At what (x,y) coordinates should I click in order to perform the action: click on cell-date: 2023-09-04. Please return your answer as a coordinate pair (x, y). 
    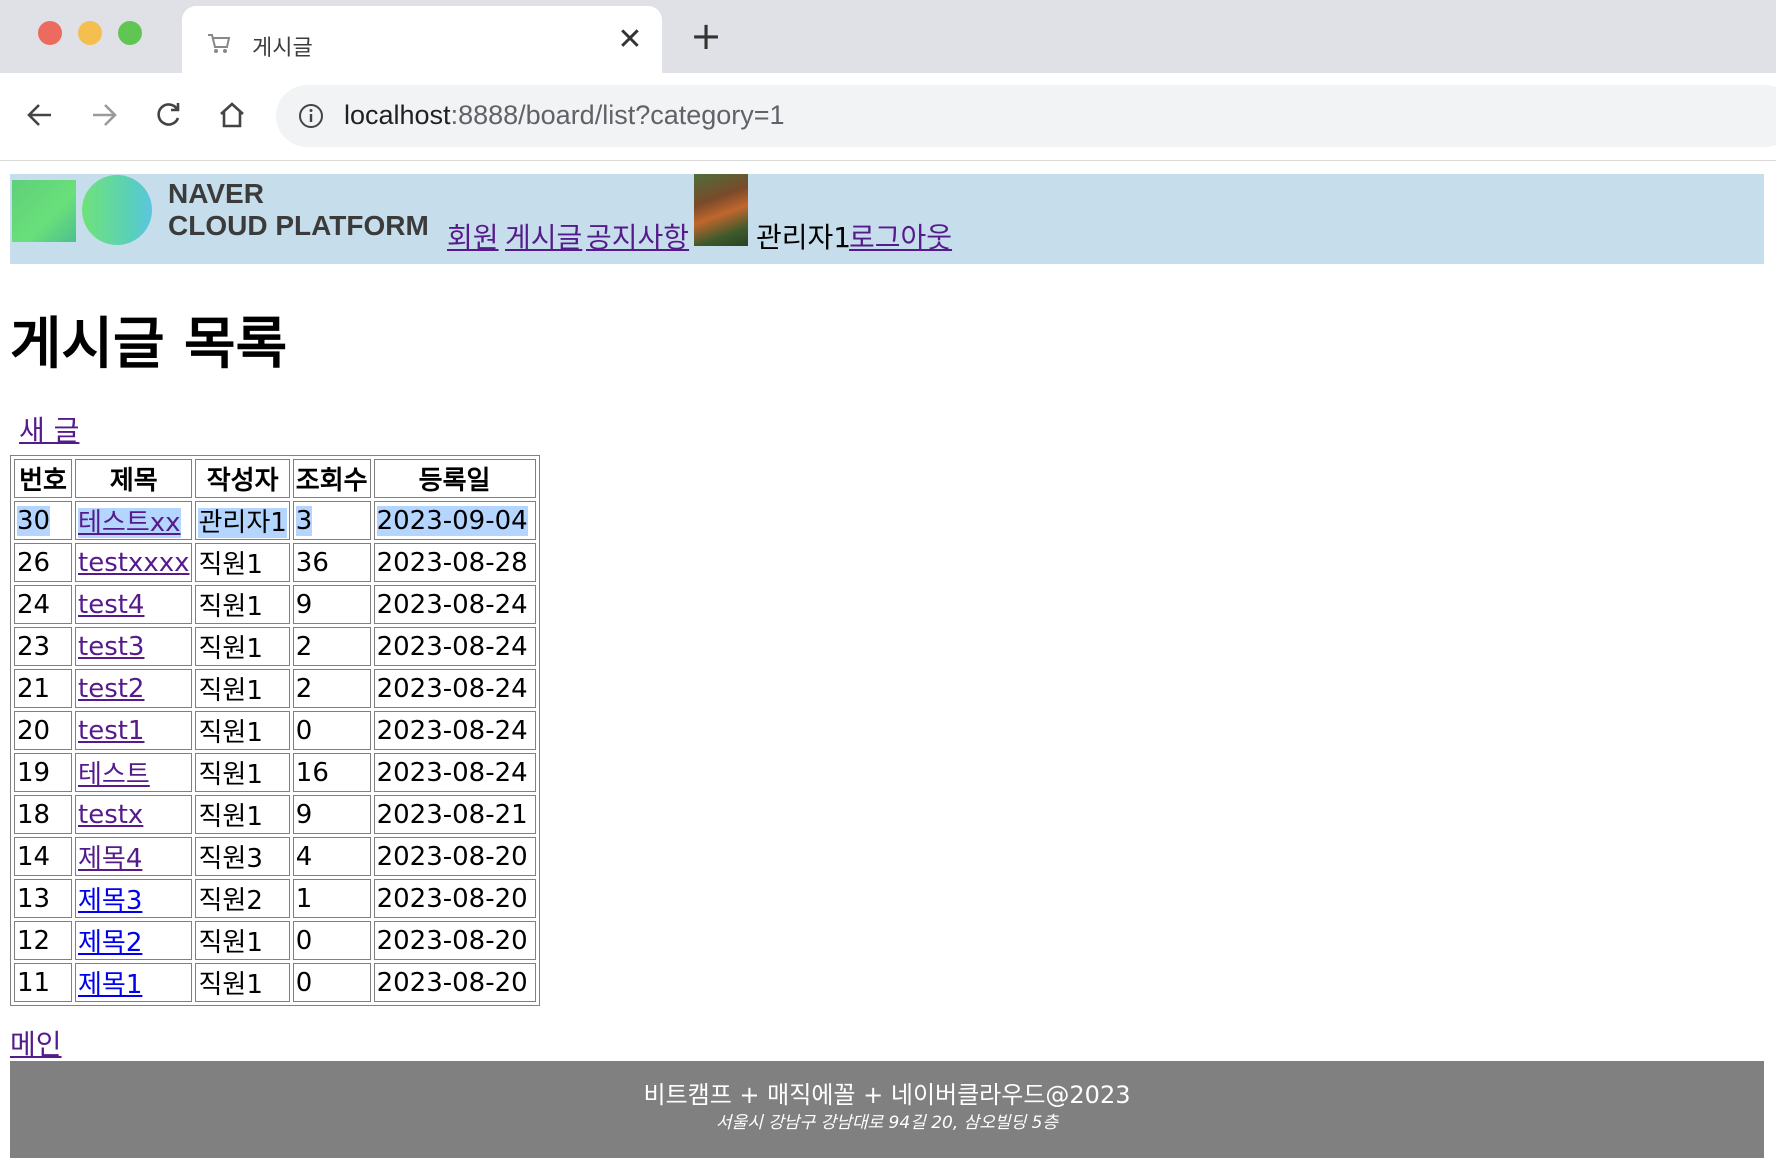
    Looking at the image, I should click on (454, 520).